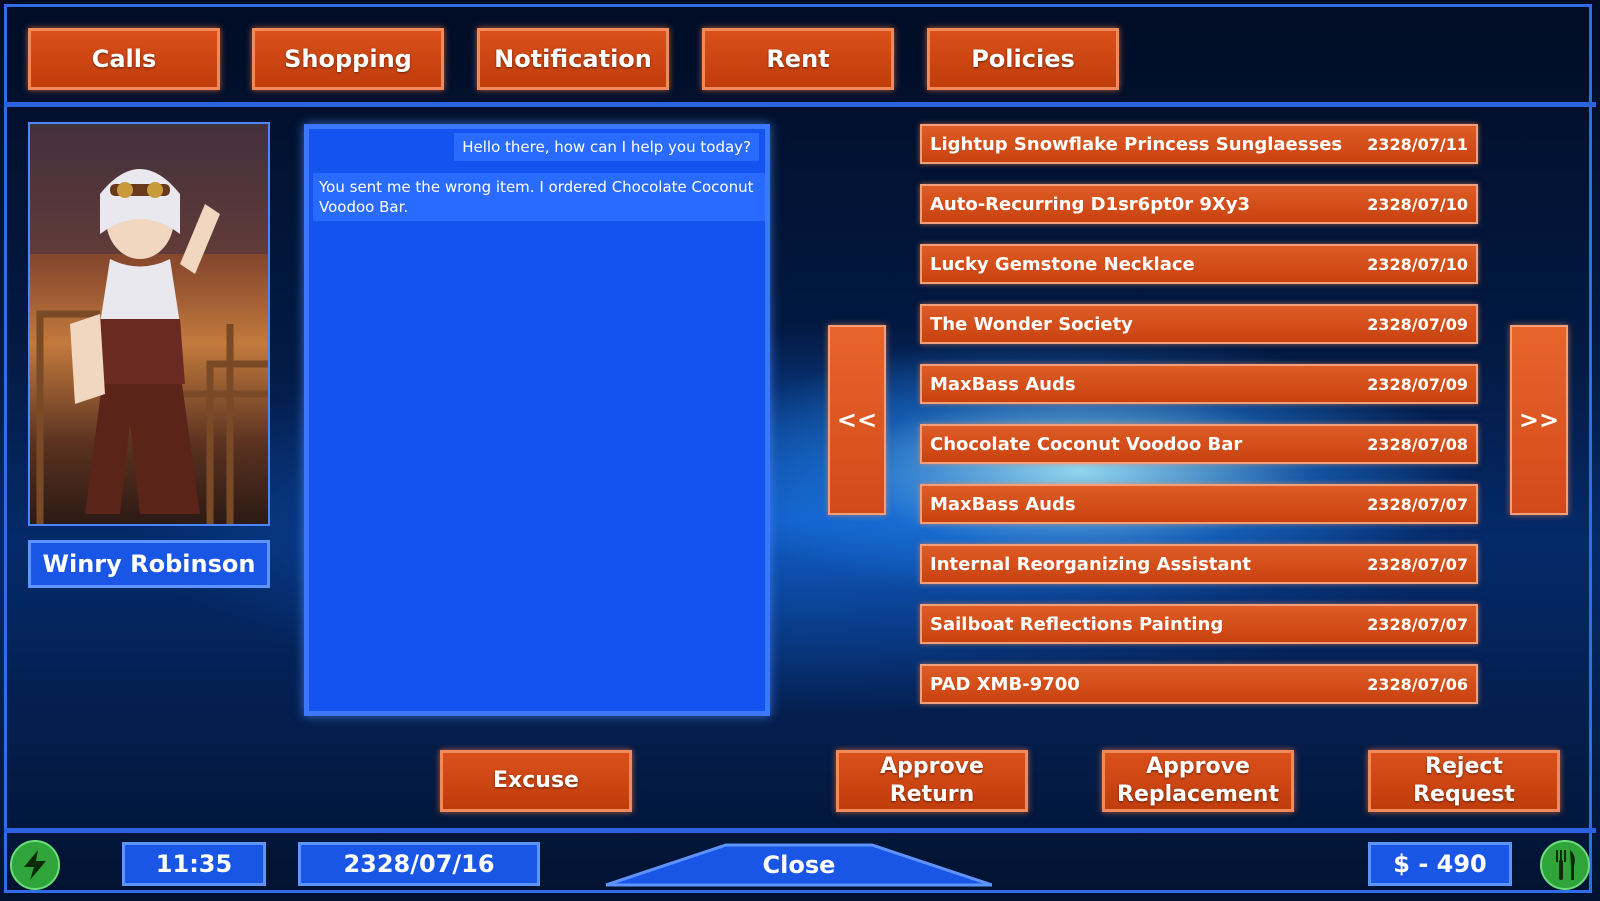 The width and height of the screenshot is (1600, 901). I want to click on fork-knife-icon, so click(1565, 865).